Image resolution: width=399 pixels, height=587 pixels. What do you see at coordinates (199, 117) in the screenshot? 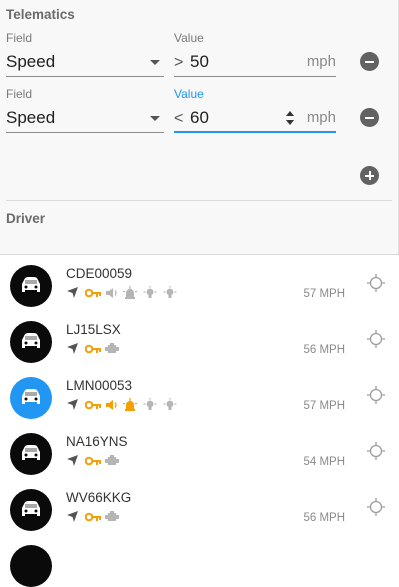
I see `value-text: 60` at bounding box center [199, 117].